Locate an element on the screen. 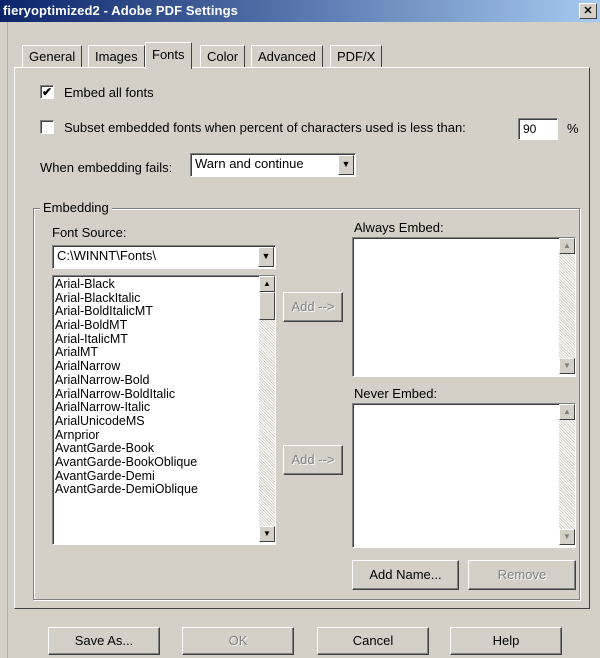 The width and height of the screenshot is (600, 658). when-fails-label: When embedding fails: is located at coordinates (106, 167).